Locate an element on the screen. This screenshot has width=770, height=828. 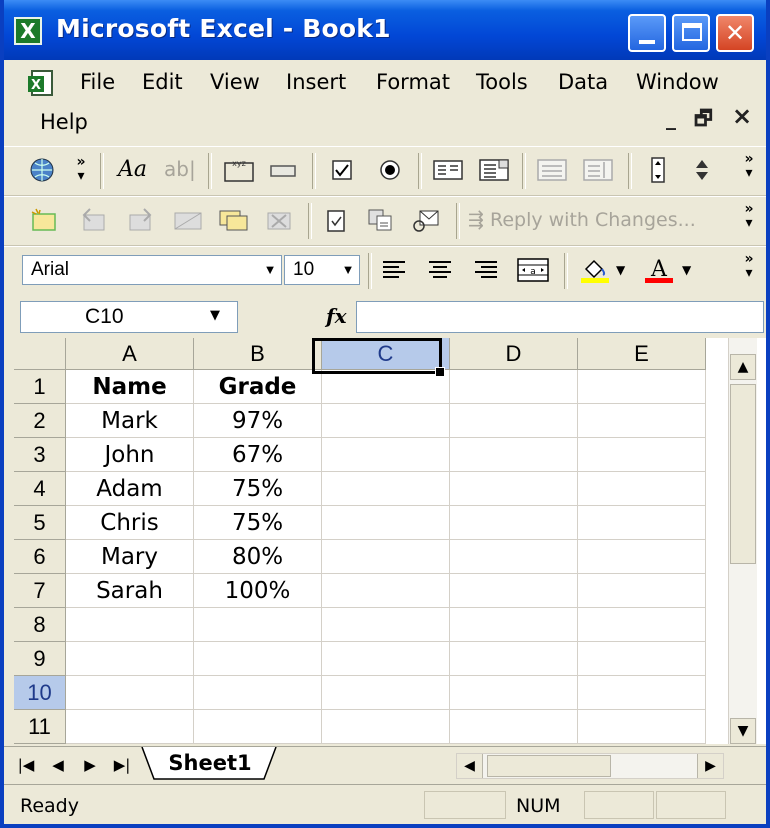
cell-b4: 75% is located at coordinates (258, 489).